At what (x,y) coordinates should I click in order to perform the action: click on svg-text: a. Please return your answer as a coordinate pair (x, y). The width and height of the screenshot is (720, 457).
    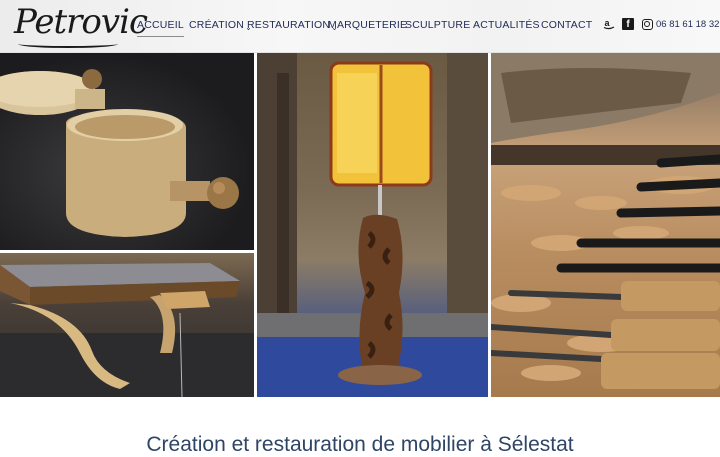
    Looking at the image, I should click on (608, 23).